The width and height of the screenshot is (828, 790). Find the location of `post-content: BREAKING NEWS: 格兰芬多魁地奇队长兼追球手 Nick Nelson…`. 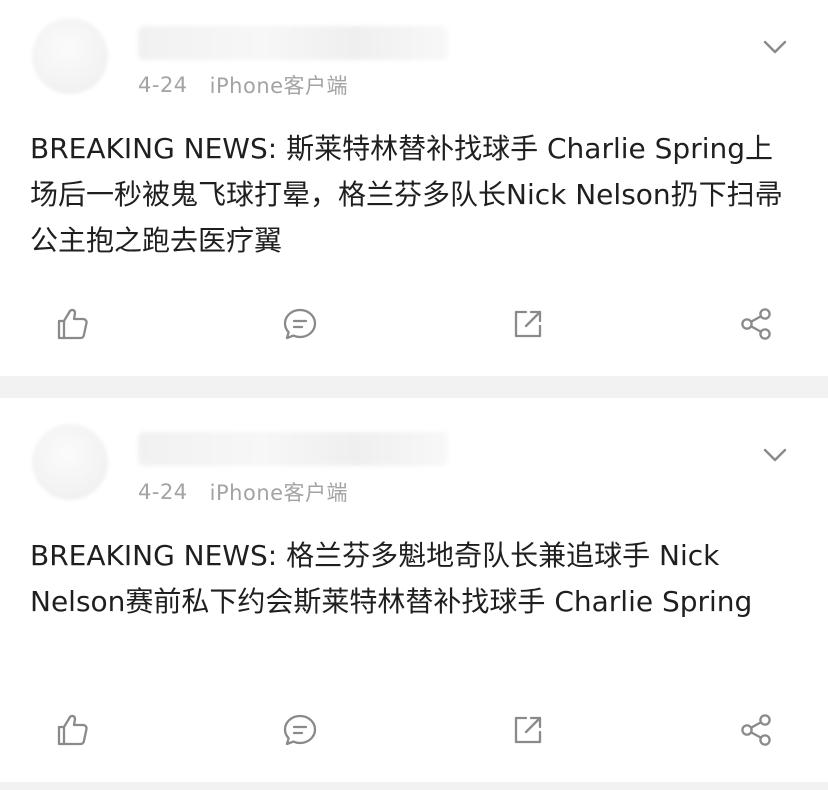

post-content: BREAKING NEWS: 格兰芬多魁地奇队长兼追球手 Nick Nelson… is located at coordinates (415, 579).